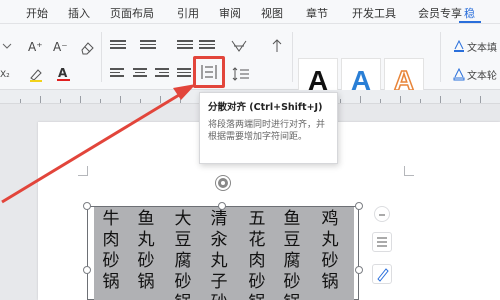 This screenshot has height=300, width=500. I want to click on text-column-5: 五花肉砂锅, so click(257, 254).